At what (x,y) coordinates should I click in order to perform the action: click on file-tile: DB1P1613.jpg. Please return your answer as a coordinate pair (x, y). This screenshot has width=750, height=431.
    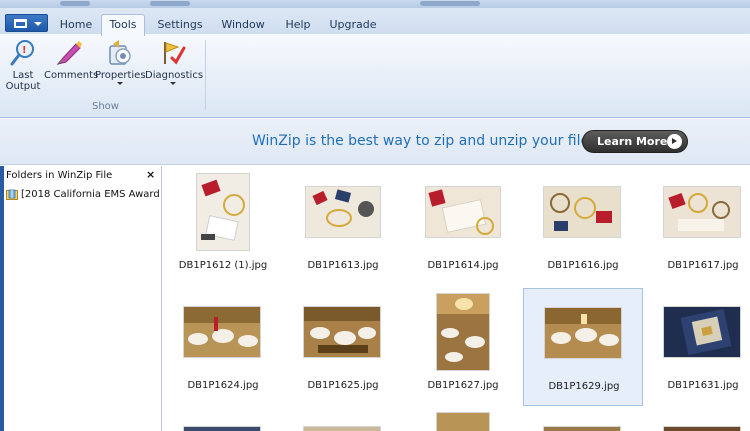
    Looking at the image, I should click on (343, 227).